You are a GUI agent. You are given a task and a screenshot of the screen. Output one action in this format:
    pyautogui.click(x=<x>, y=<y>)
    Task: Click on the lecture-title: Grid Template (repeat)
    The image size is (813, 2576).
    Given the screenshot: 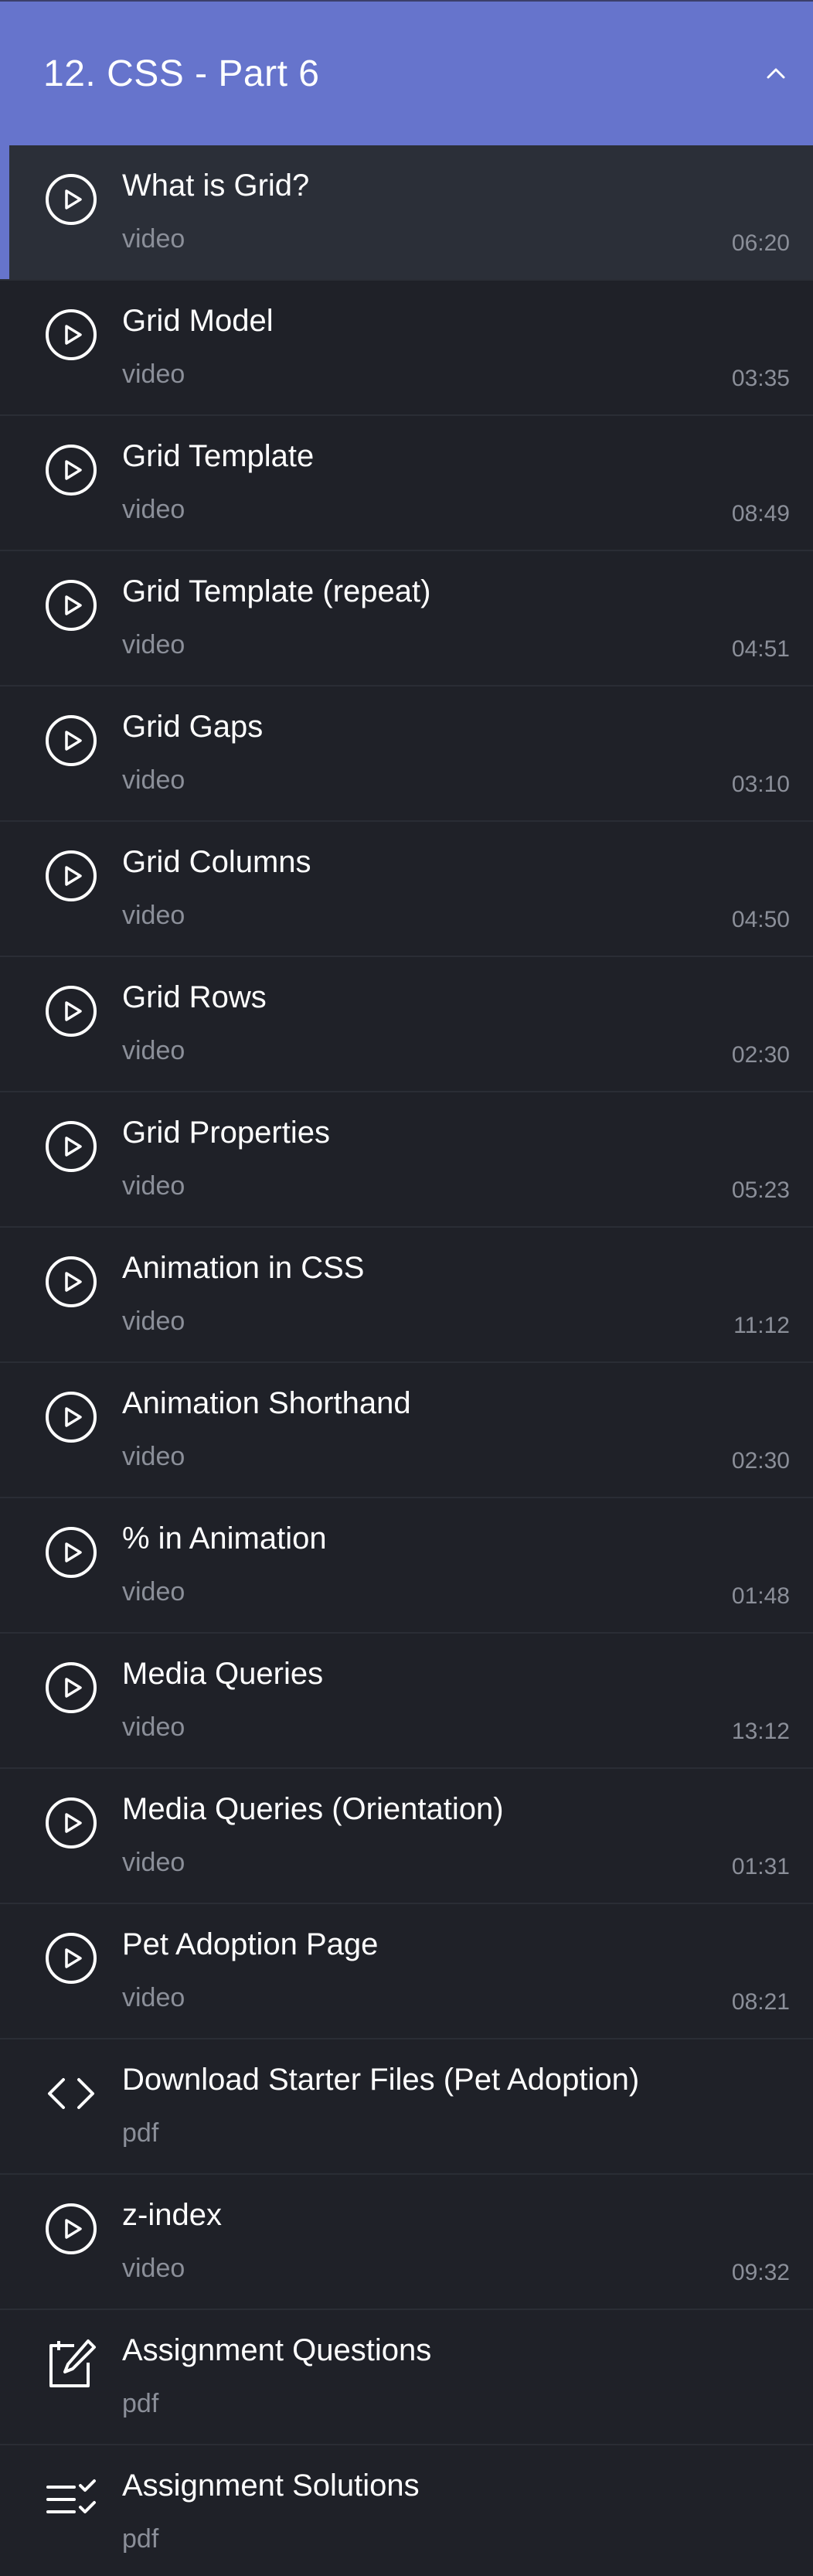 What is the action you would take?
    pyautogui.click(x=276, y=591)
    